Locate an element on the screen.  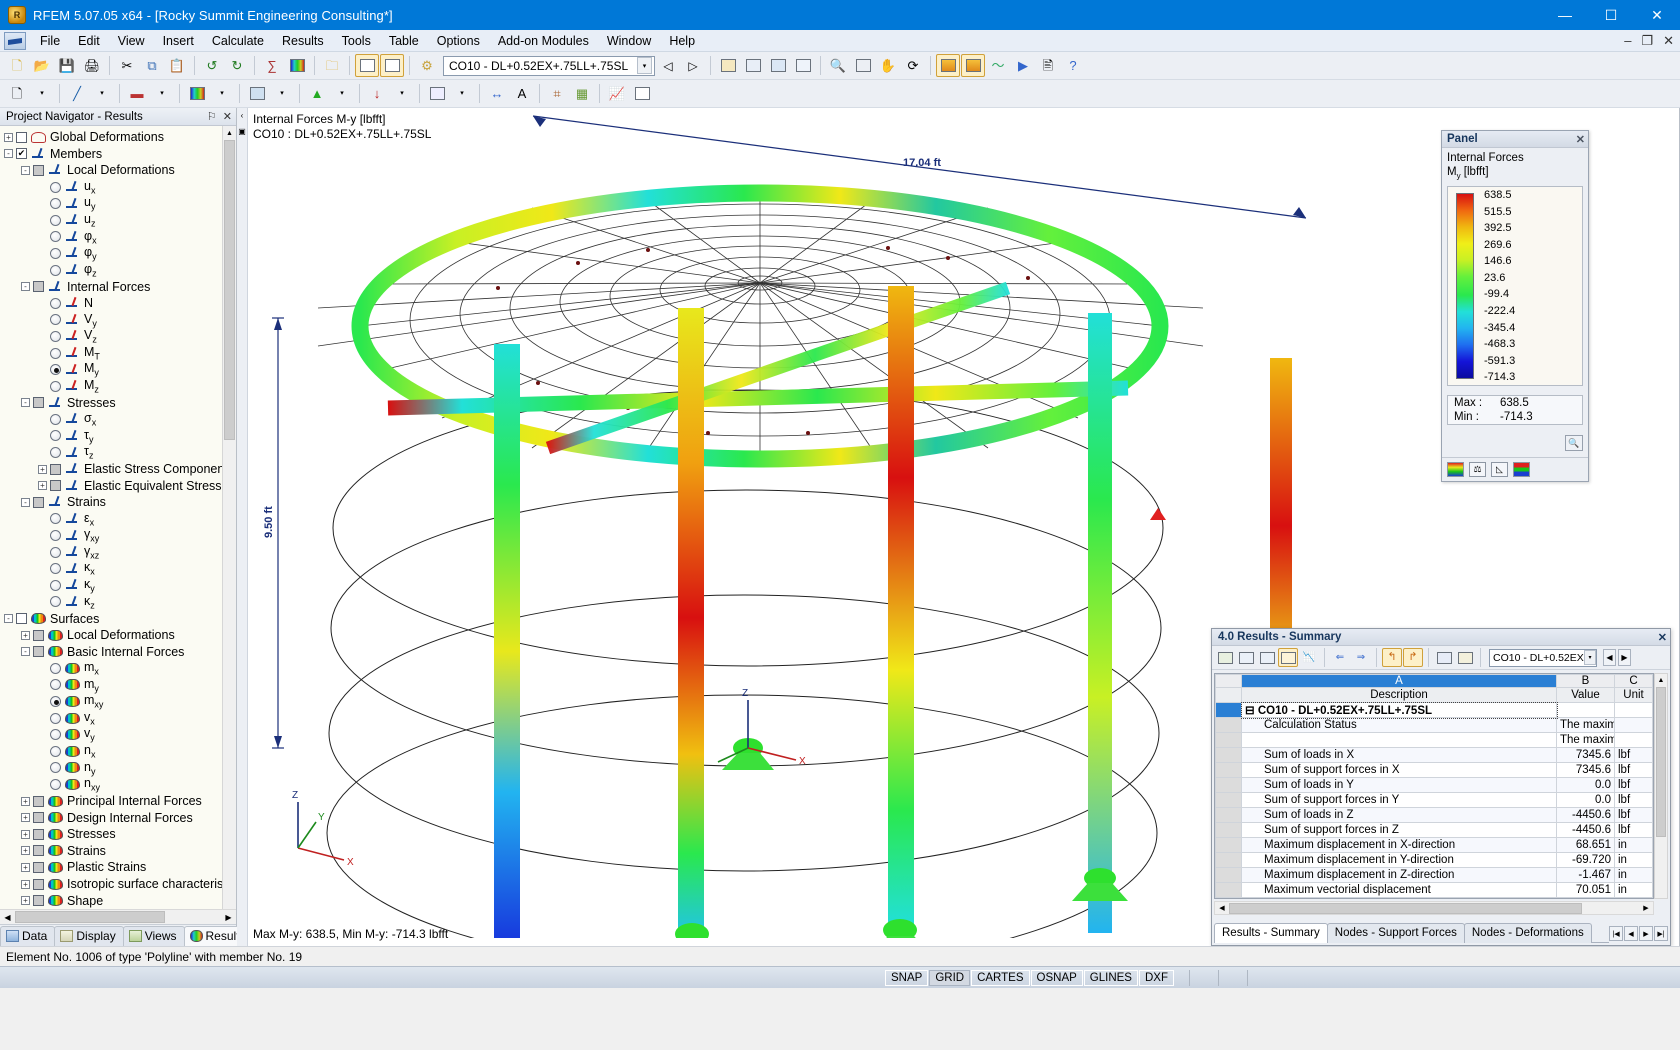
menu-edit: Edit is located at coordinates (89, 41).